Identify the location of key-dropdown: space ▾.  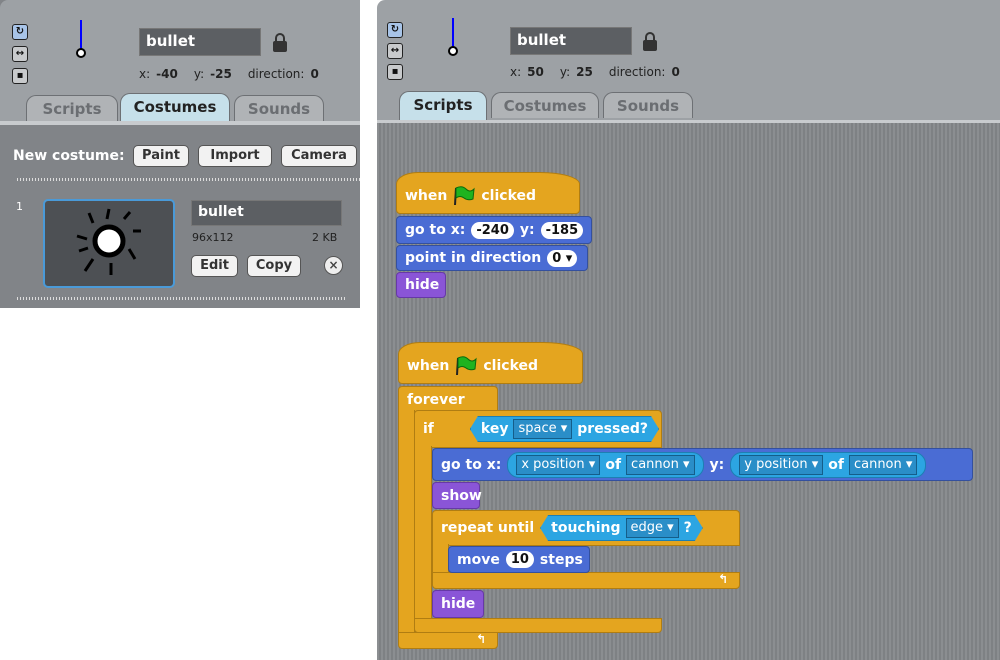
(542, 429).